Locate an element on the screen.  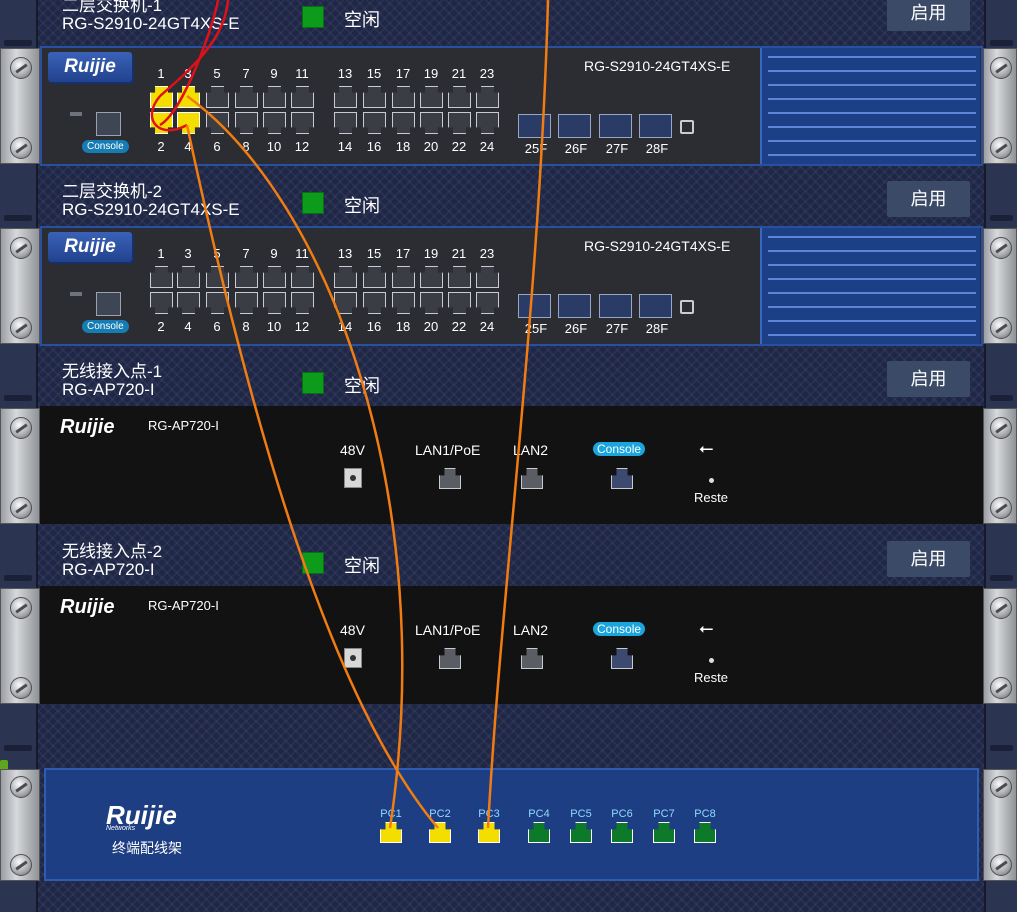
port-number: 2 is located at coordinates (161, 146).